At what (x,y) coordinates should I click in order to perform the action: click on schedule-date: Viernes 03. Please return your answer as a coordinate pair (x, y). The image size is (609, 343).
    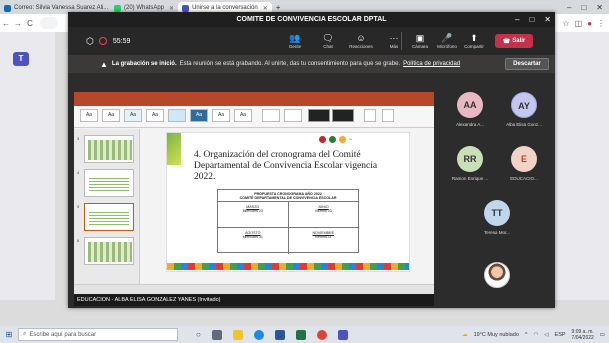
    Looking at the image, I should click on (323, 211).